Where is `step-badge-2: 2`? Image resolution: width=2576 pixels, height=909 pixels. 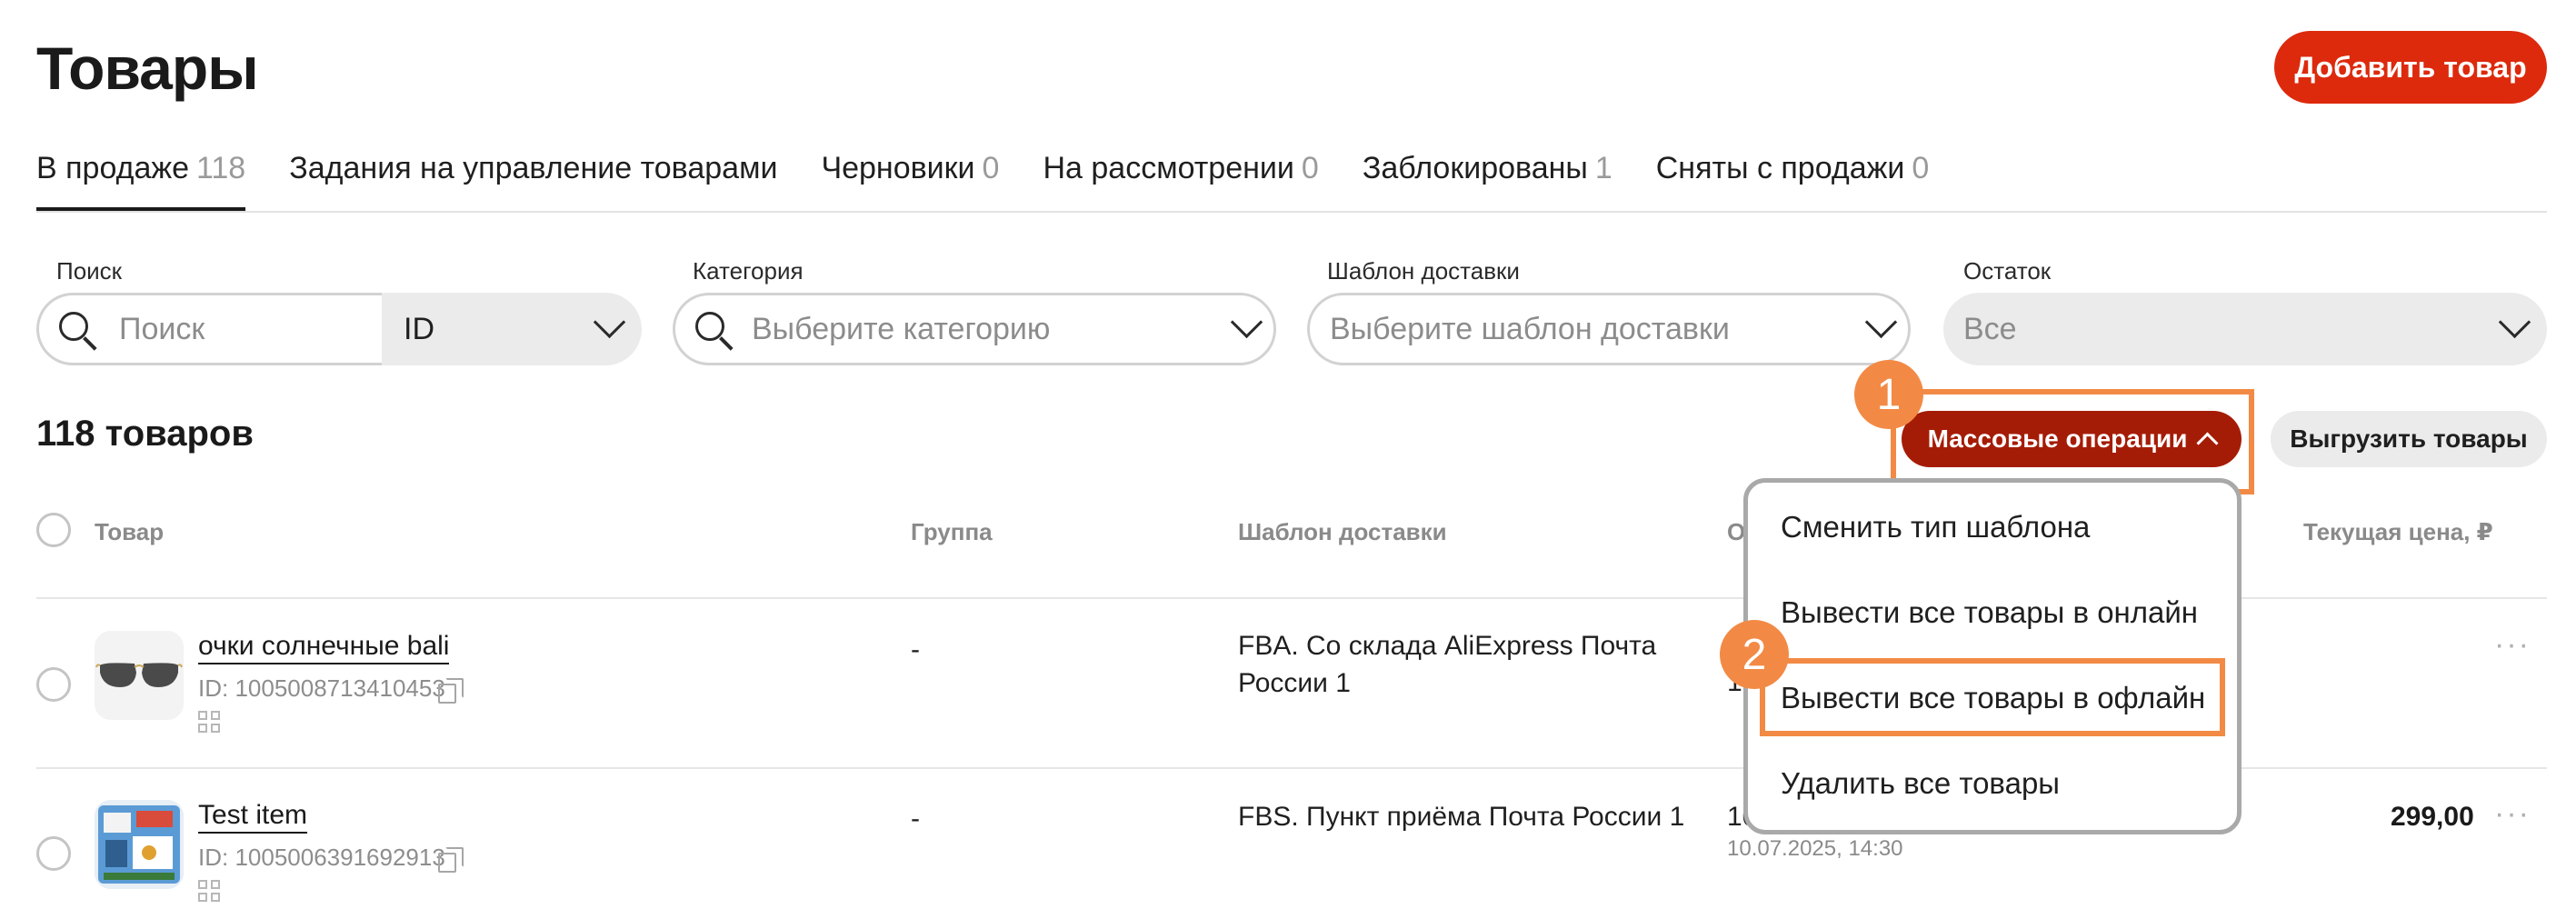 step-badge-2: 2 is located at coordinates (1755, 655).